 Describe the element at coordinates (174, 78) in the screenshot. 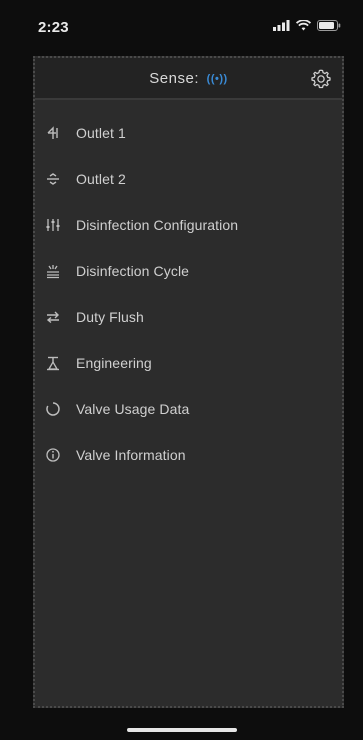

I see `header-title-text: Sense:` at that location.